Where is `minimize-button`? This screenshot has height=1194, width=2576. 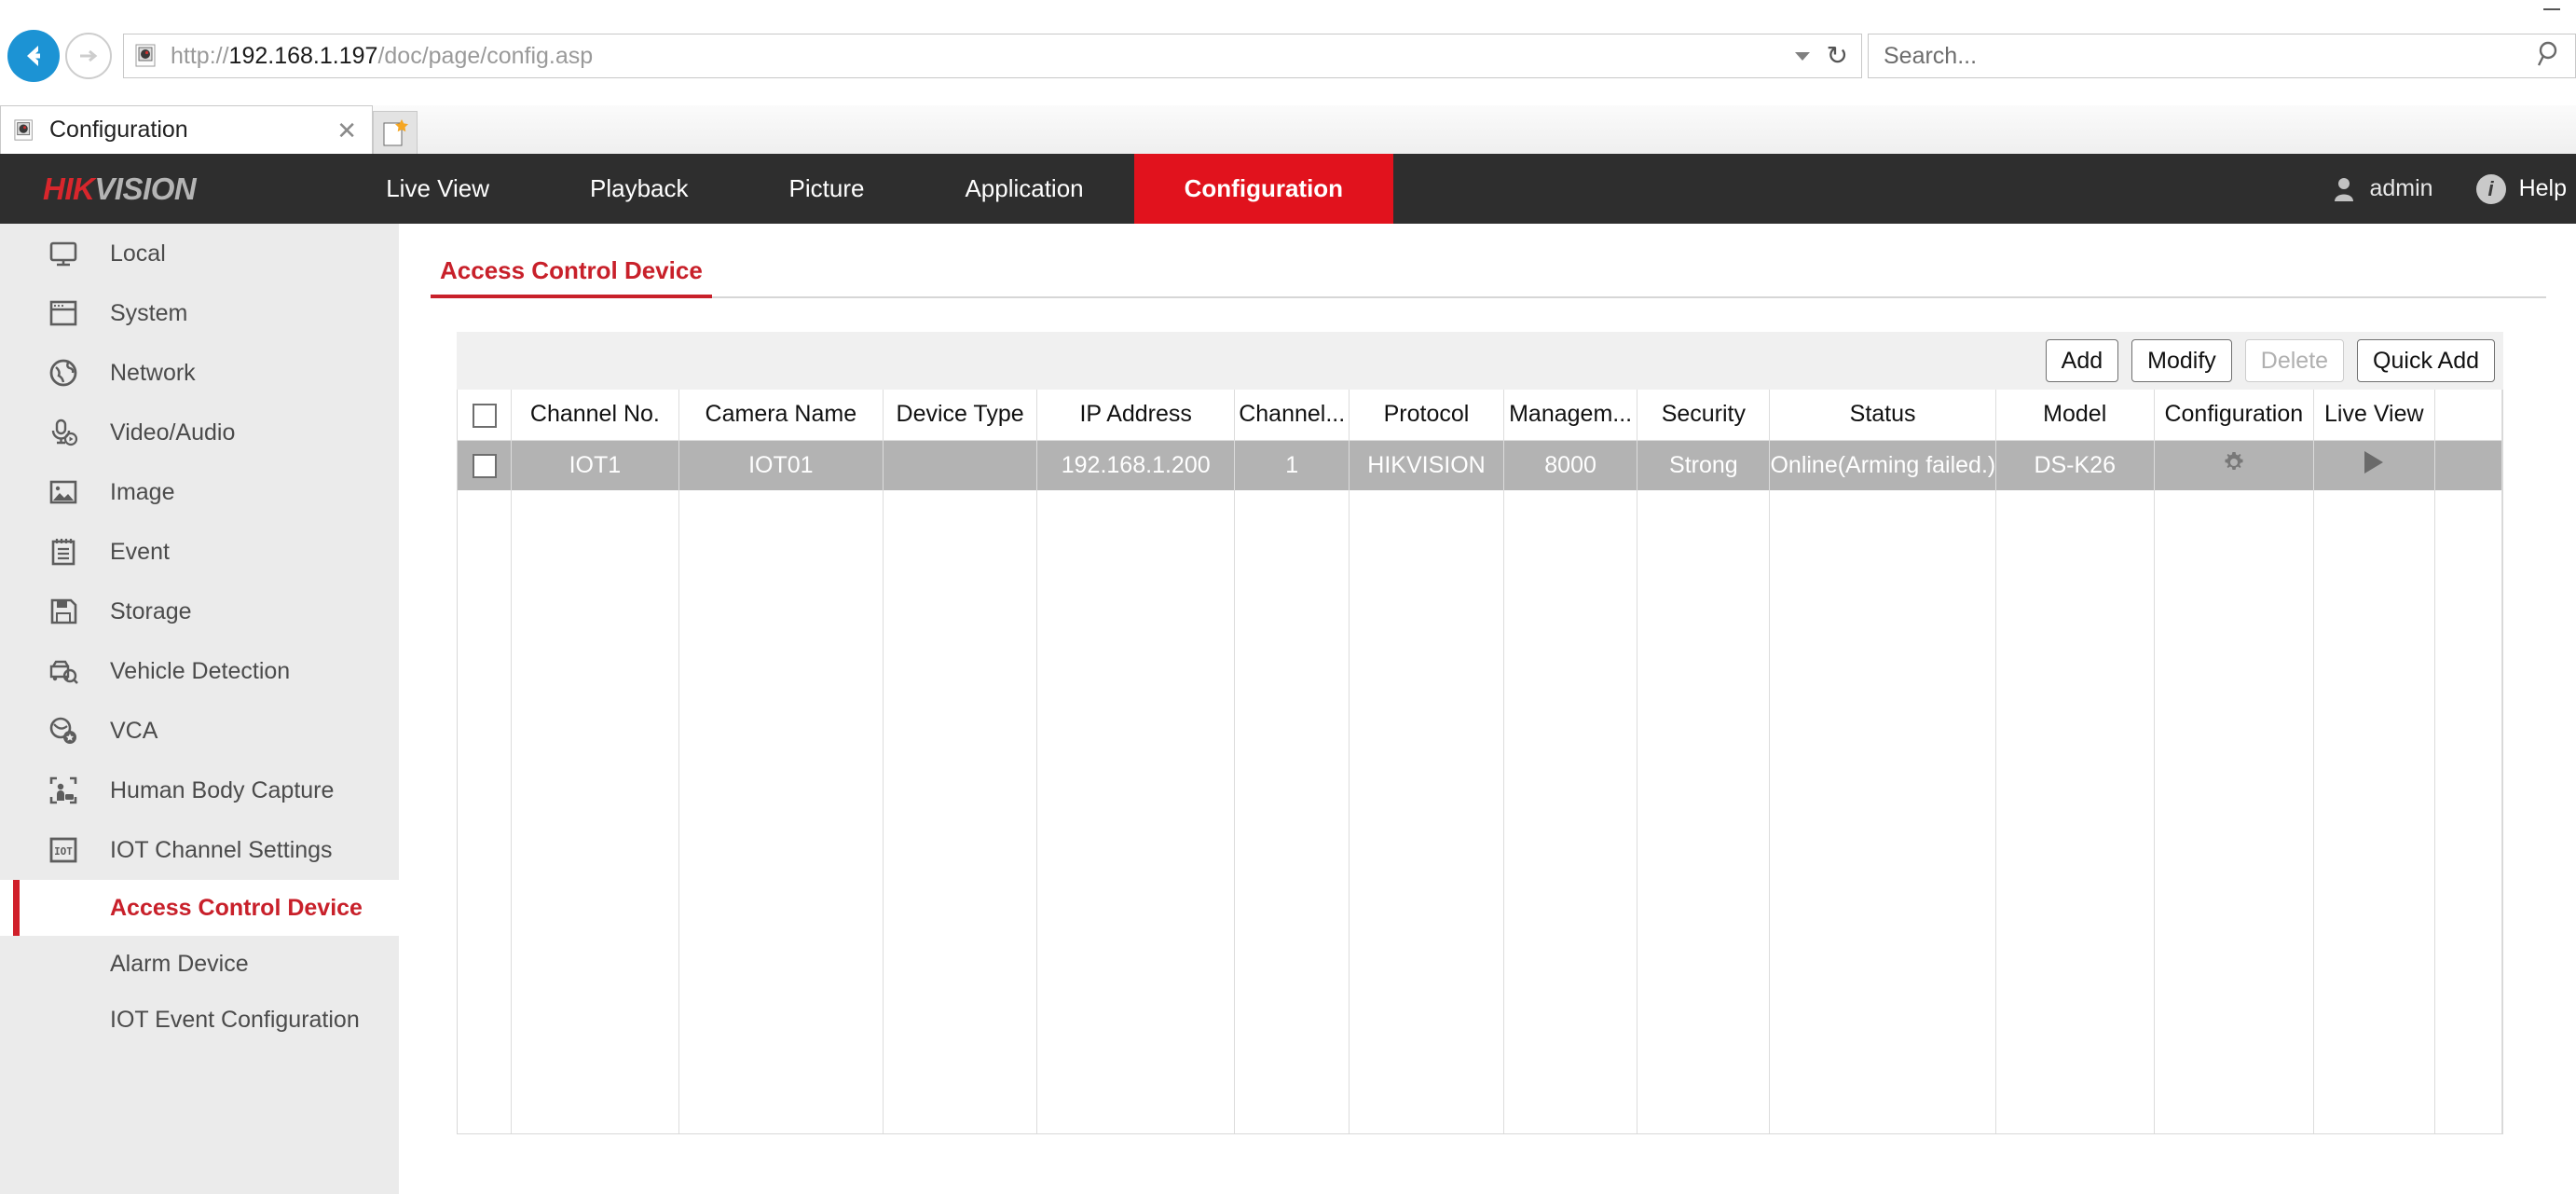
minimize-button is located at coordinates (2552, 12).